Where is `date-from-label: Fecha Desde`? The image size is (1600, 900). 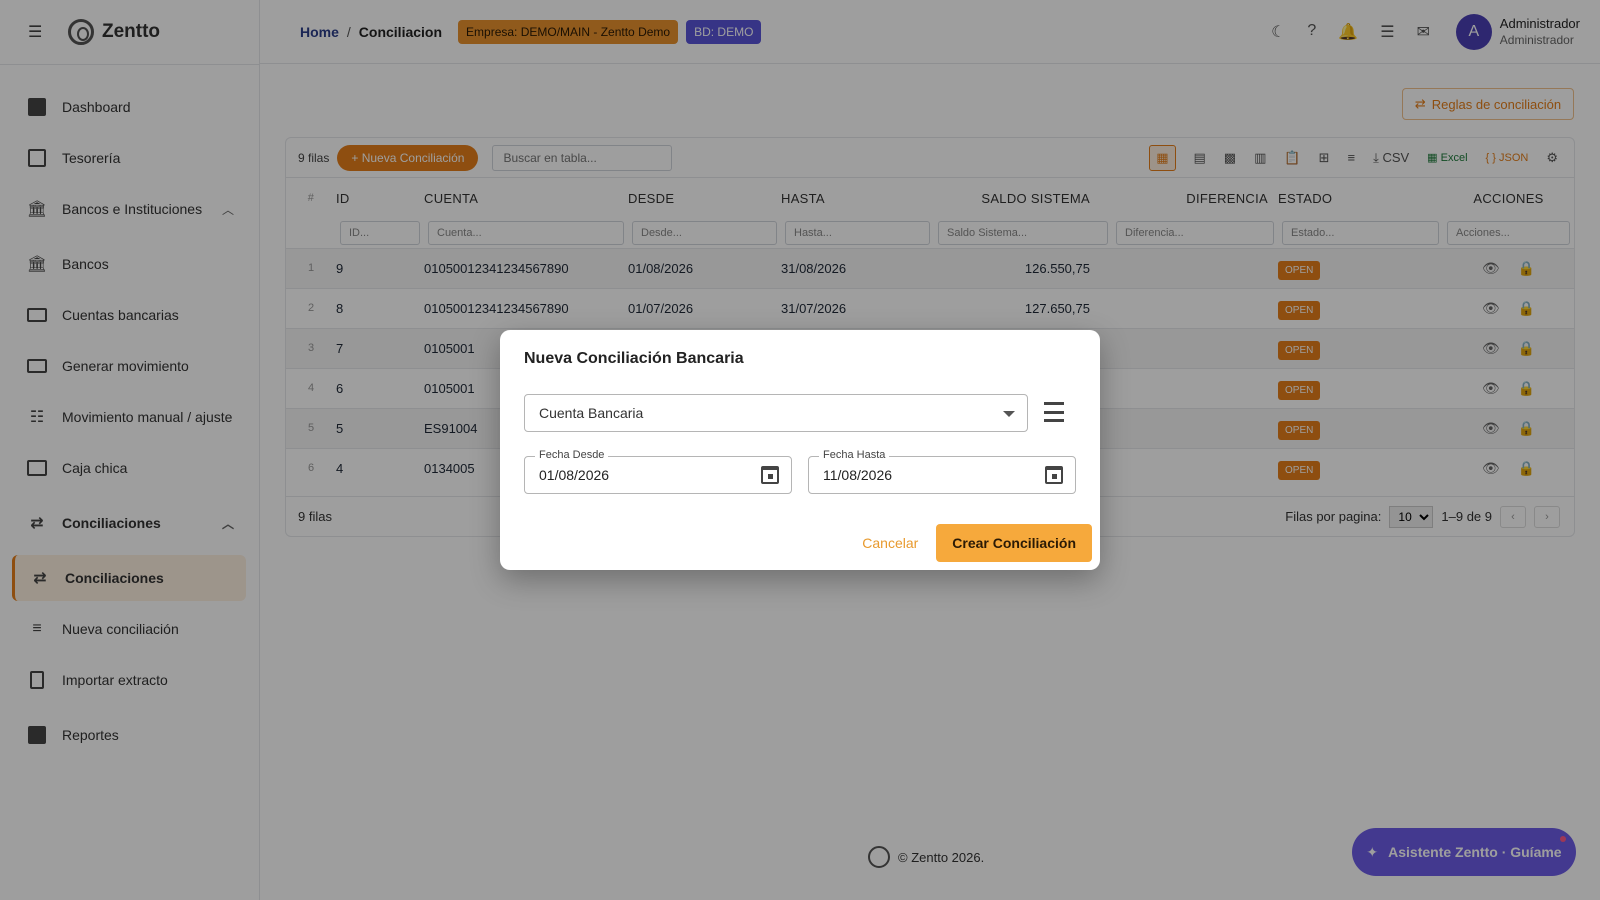
date-from-label: Fecha Desde is located at coordinates (572, 455).